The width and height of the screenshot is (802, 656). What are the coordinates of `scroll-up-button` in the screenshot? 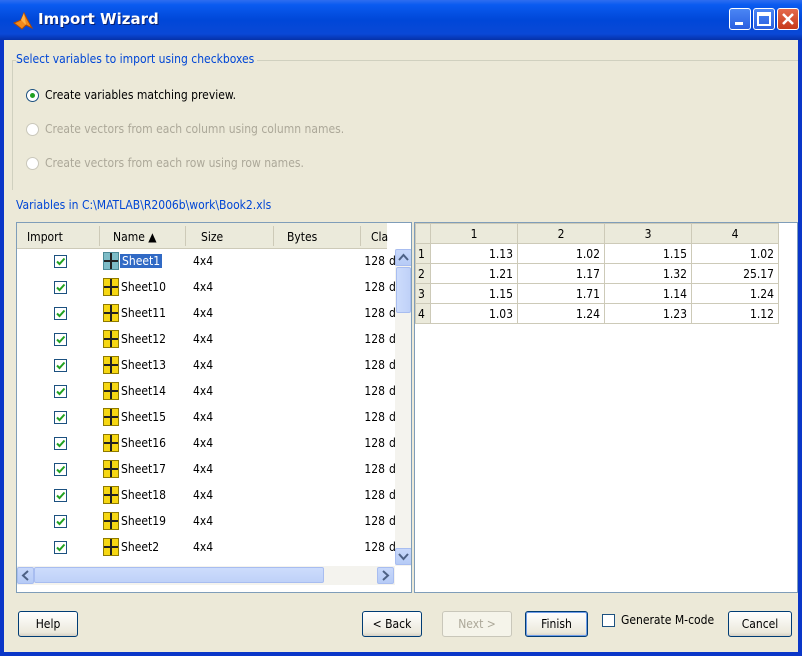 It's located at (403, 257).